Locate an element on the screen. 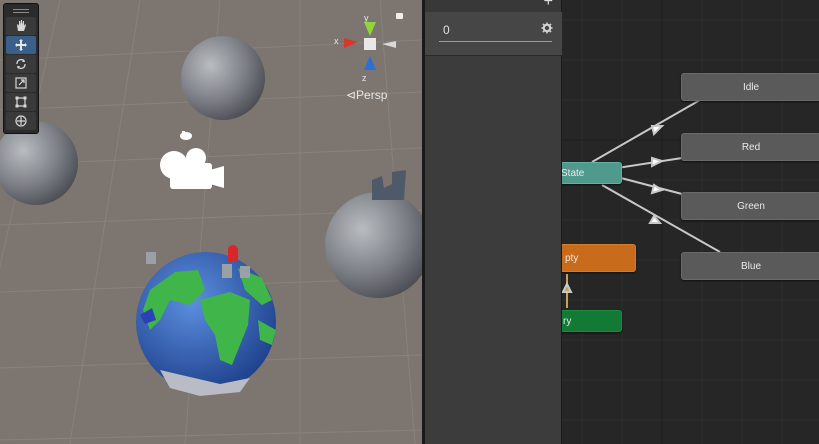 This screenshot has height=444, width=819. state-node-green: Green is located at coordinates (750, 206).